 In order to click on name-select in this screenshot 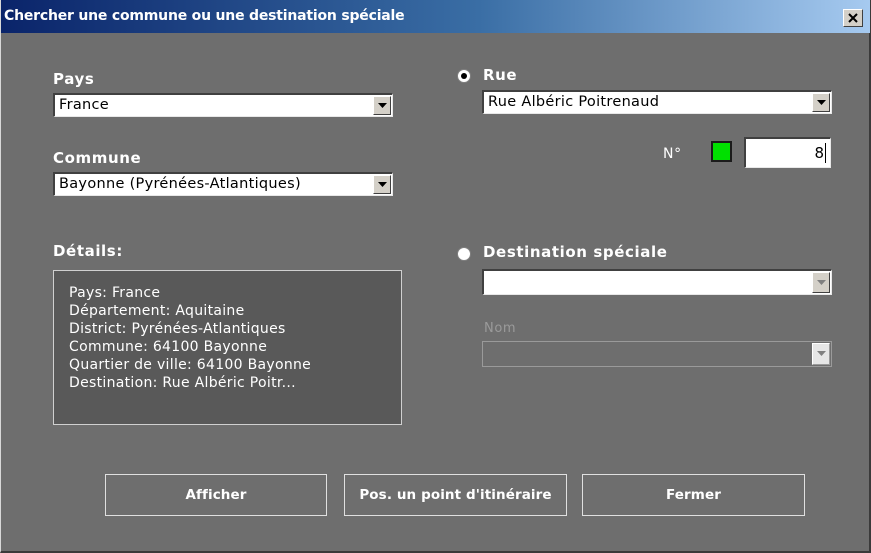, I will do `click(657, 354)`.